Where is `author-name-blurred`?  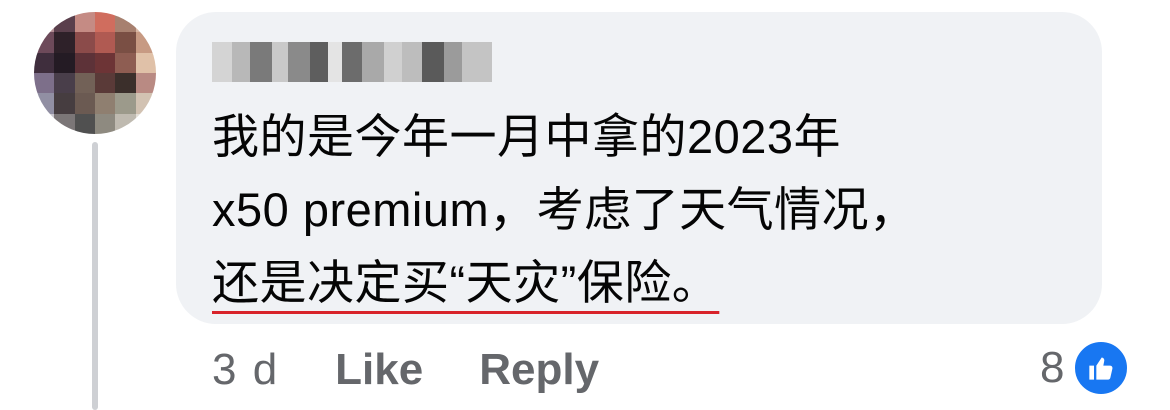
author-name-blurred is located at coordinates (352, 62).